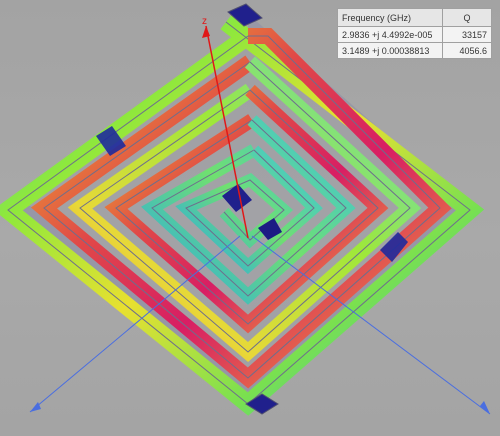 The width and height of the screenshot is (500, 436). I want to click on mode-2-q: 4056.6, so click(467, 50).